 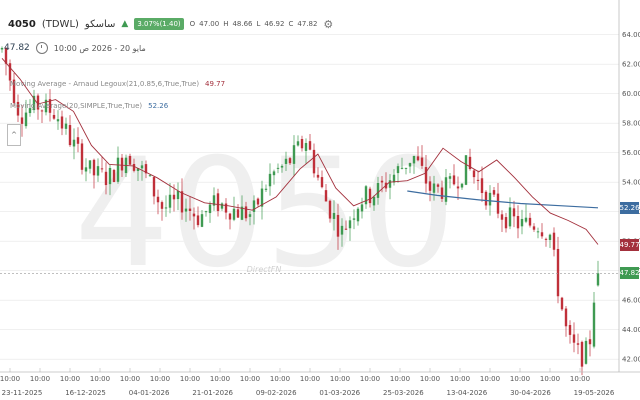 I want to click on collapse-legend-button: ^, so click(x=14, y=135).